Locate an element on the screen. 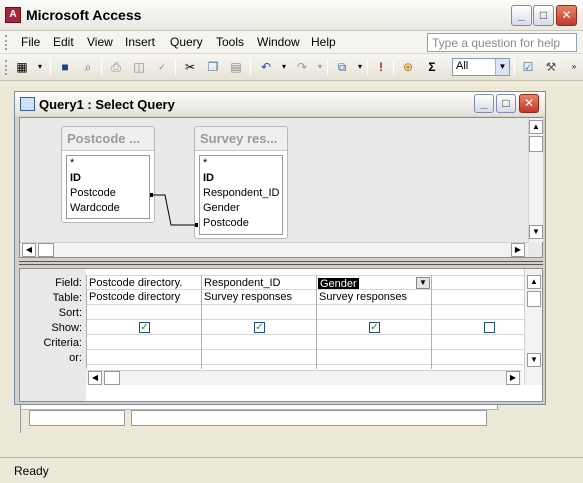 The width and height of the screenshot is (583, 483). paste-icon: ▤ is located at coordinates (236, 67).